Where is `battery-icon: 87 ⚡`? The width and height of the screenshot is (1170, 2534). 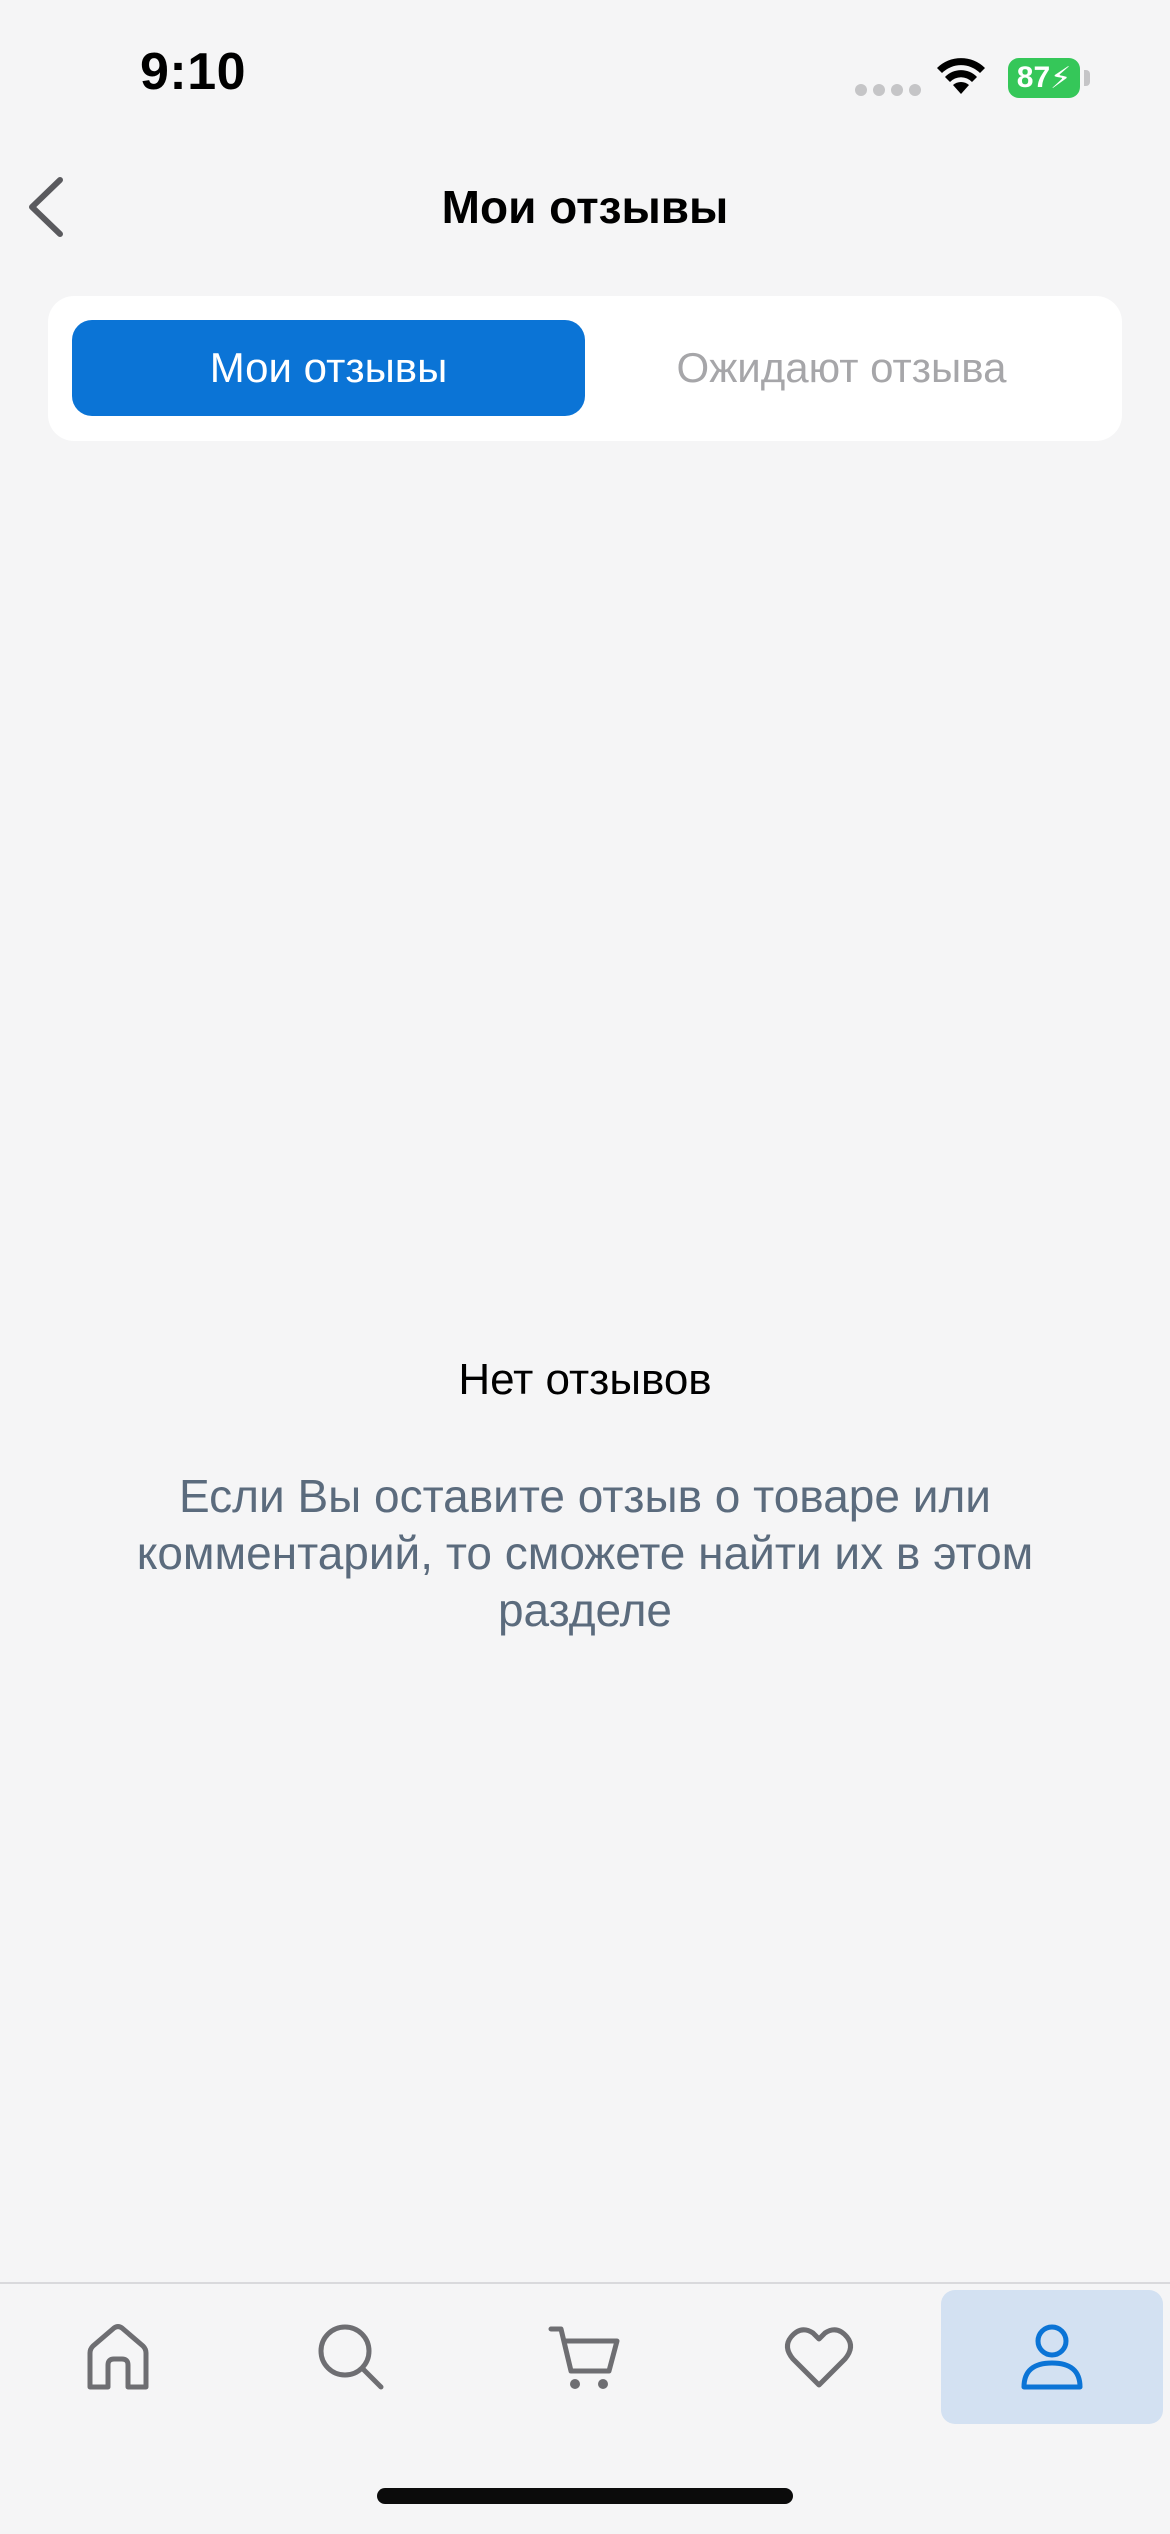 battery-icon: 87 ⚡ is located at coordinates (1044, 78).